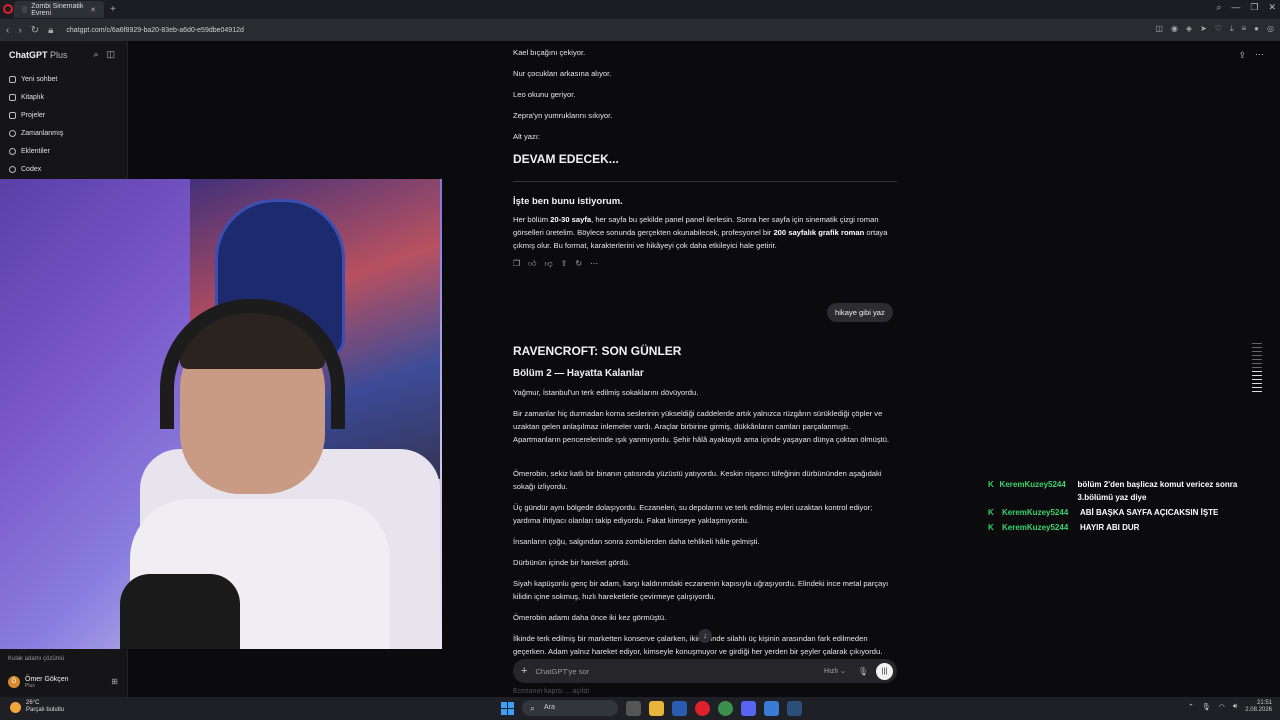  What do you see at coordinates (860, 312) in the screenshot?
I see `user-message: hikaye gibi yaz` at bounding box center [860, 312].